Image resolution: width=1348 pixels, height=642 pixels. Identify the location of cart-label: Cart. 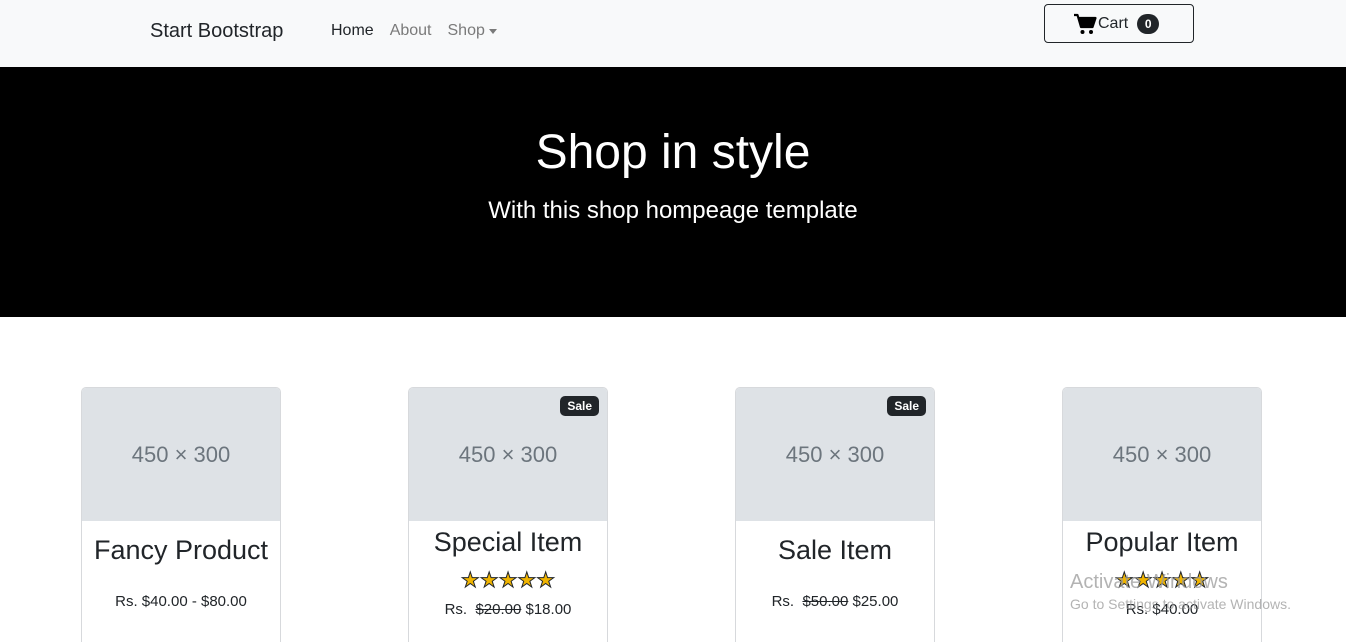
(1113, 23).